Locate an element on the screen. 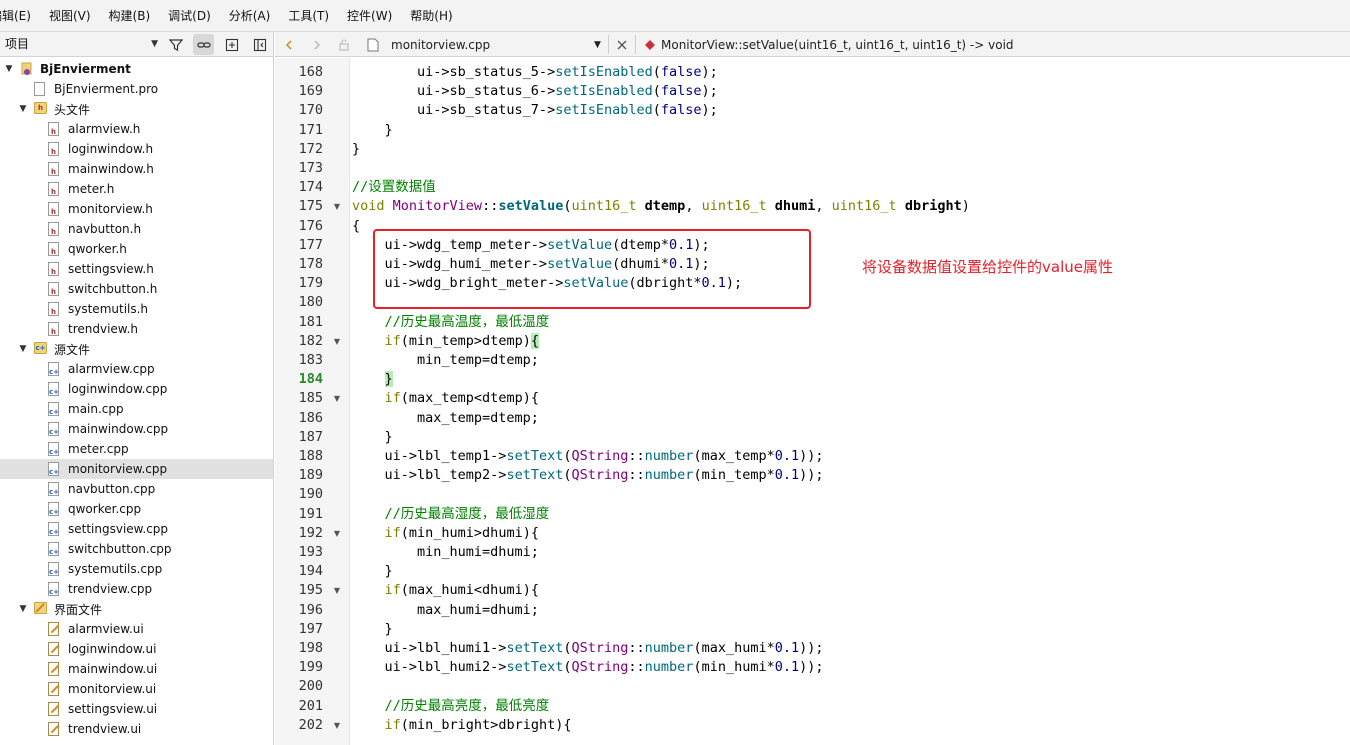  cpp-file-icon: c+ is located at coordinates (53, 469).